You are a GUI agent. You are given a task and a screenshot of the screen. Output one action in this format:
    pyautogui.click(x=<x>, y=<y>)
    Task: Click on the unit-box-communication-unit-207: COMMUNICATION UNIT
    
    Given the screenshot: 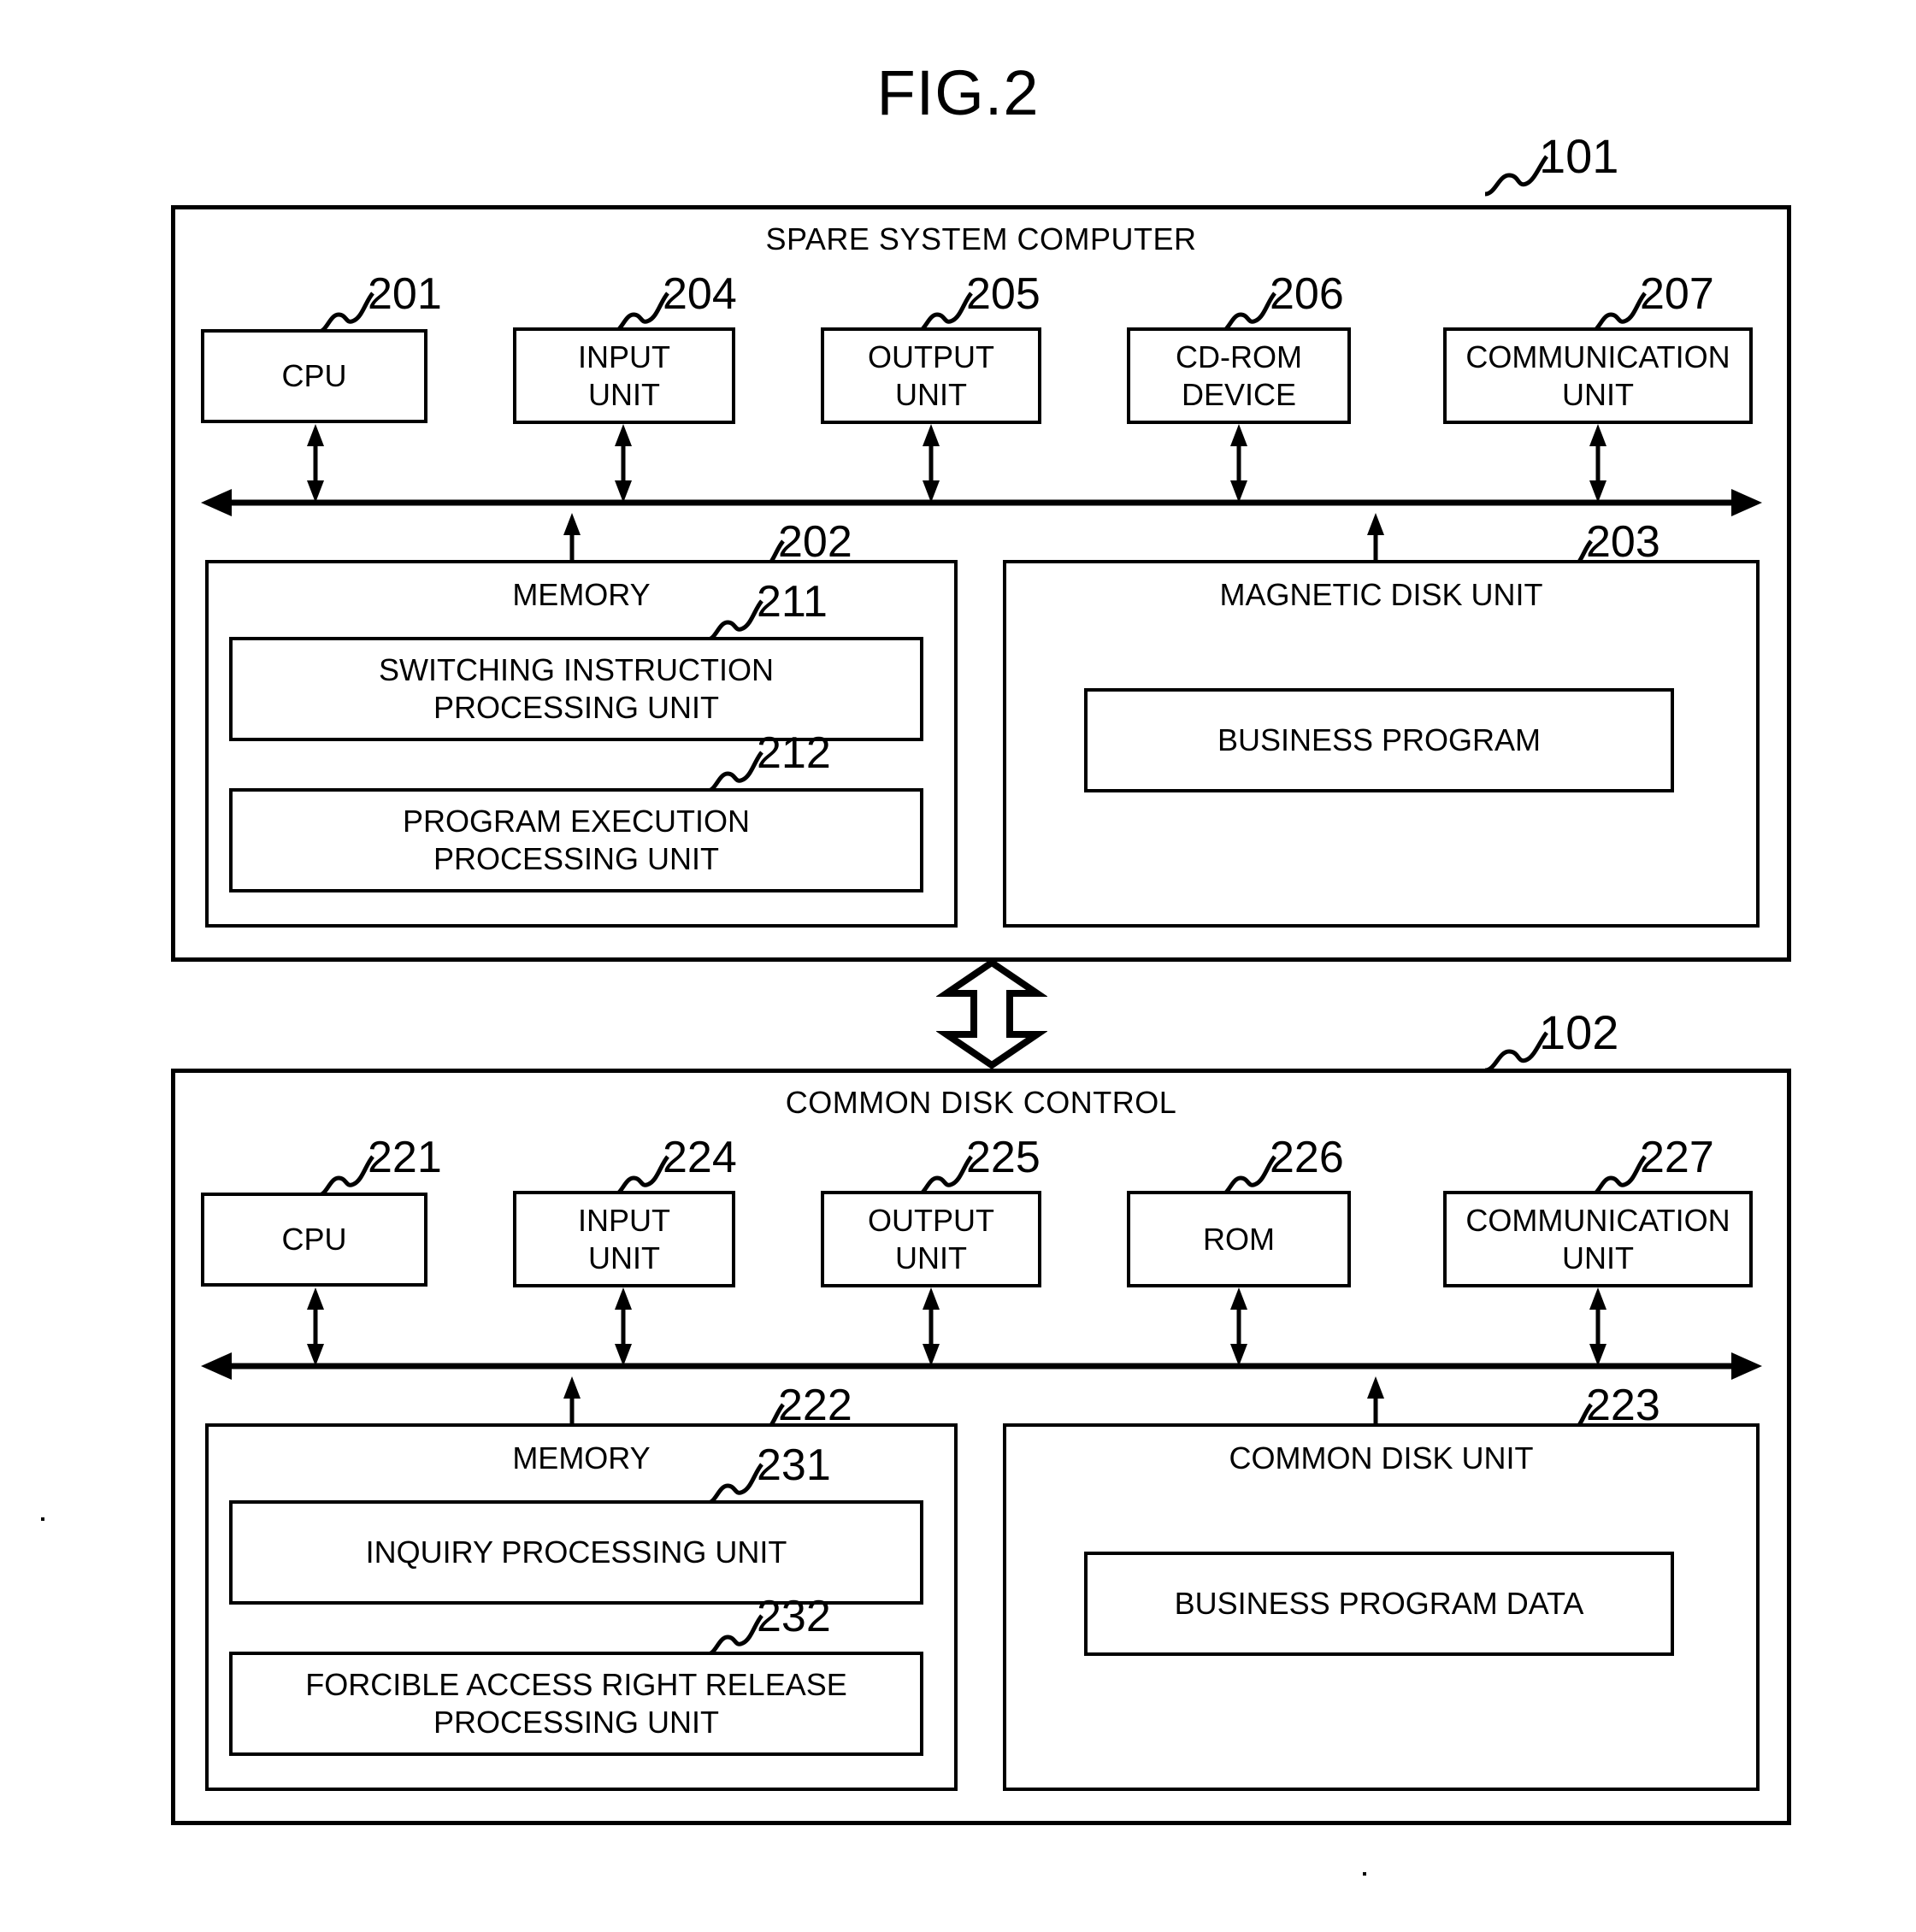 What is the action you would take?
    pyautogui.click(x=1598, y=375)
    